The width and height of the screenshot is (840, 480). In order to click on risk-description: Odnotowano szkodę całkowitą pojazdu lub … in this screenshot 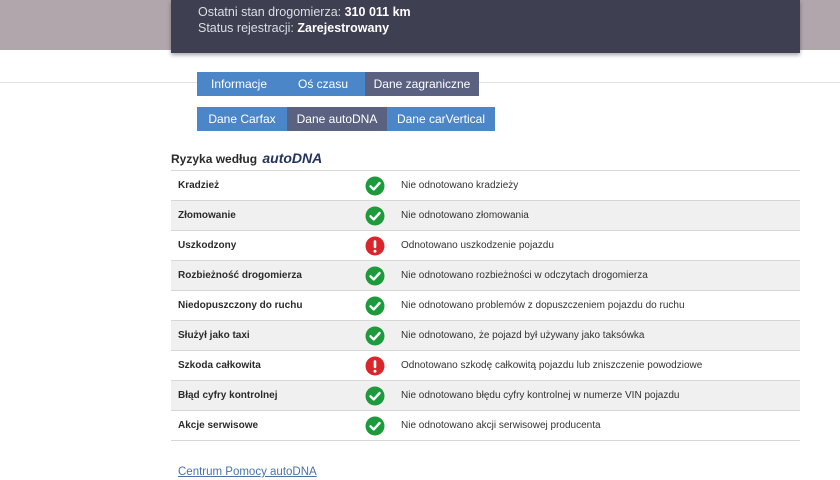, I will do `click(552, 365)`.